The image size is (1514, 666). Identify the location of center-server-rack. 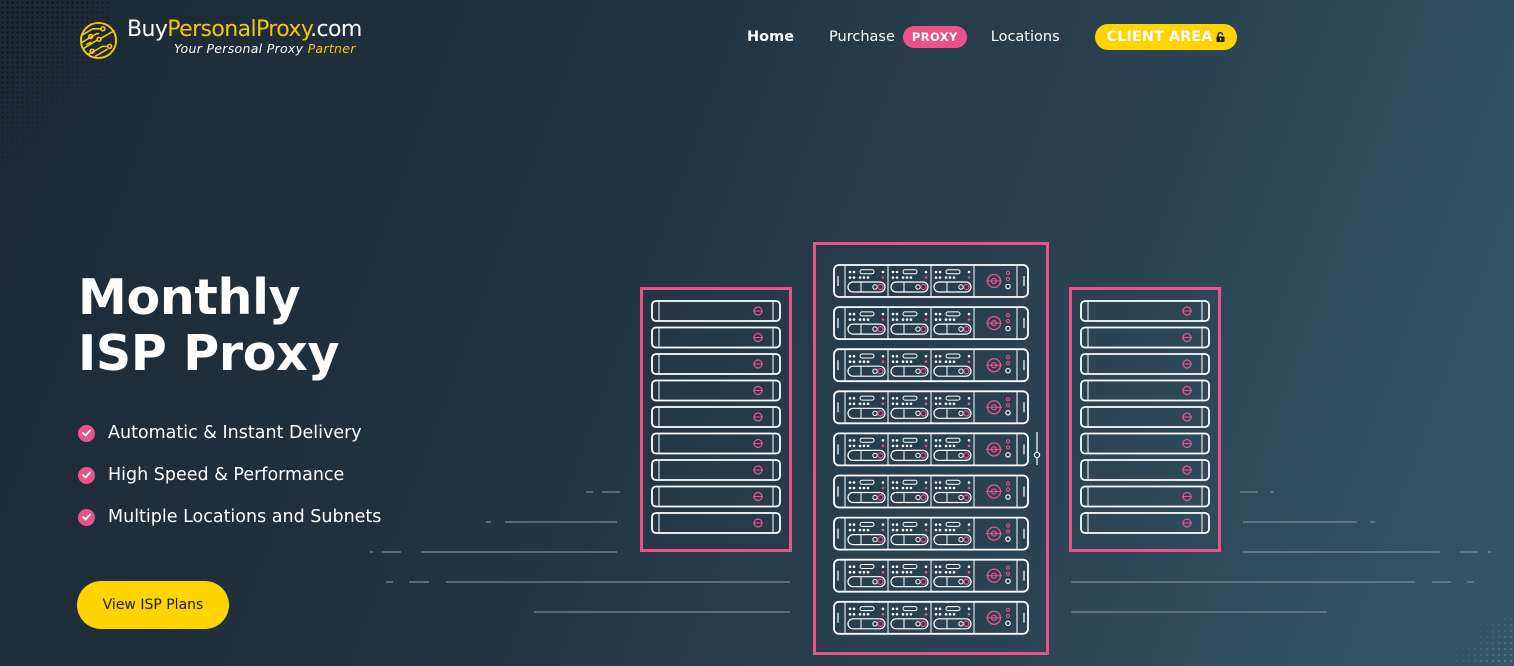
(931, 448).